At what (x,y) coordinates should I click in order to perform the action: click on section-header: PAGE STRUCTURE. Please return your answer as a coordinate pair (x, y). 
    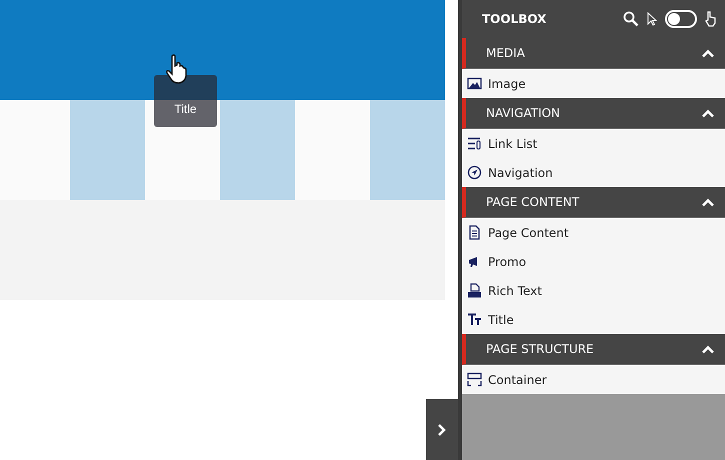
    Looking at the image, I should click on (593, 349).